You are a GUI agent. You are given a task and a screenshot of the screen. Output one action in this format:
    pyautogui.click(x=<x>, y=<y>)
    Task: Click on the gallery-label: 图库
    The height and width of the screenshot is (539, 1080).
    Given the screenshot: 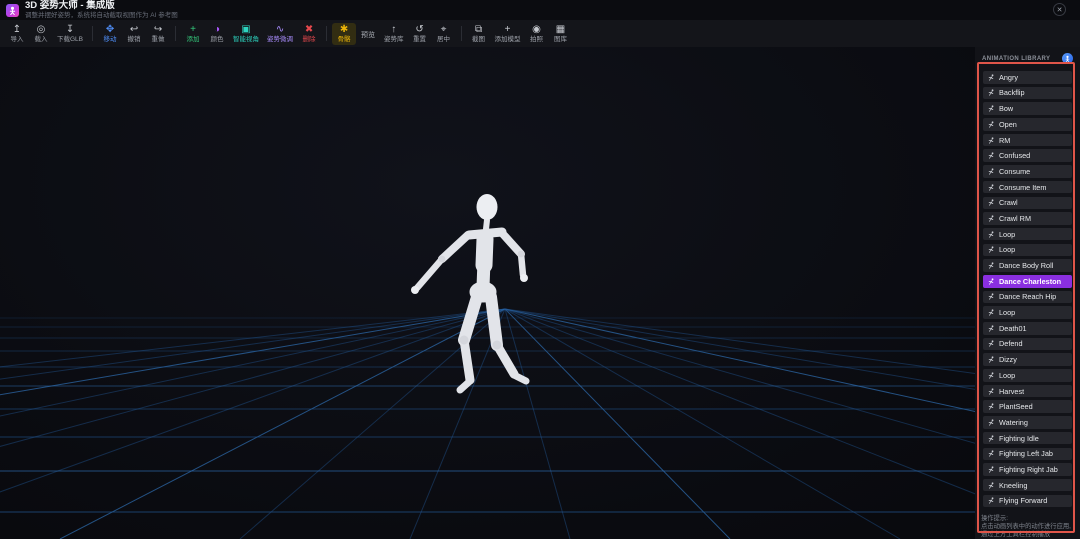 What is the action you would take?
    pyautogui.click(x=561, y=39)
    